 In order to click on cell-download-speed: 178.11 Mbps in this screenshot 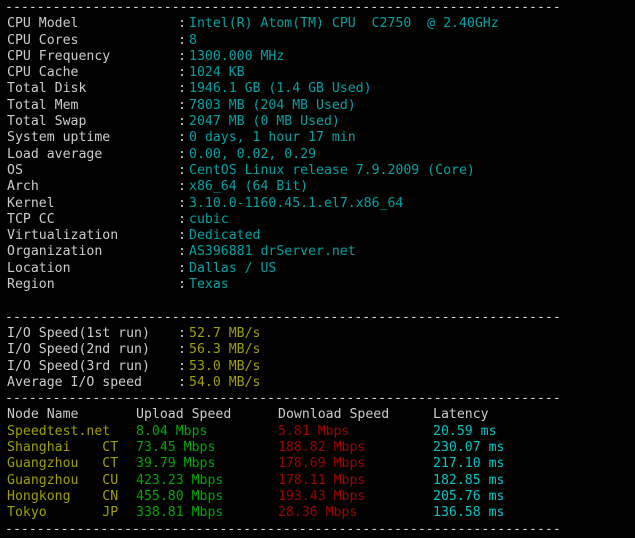, I will do `click(322, 480)`.